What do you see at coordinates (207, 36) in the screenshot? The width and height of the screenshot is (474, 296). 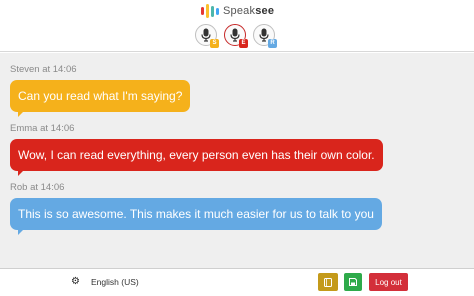 I see `participant-steven-button: S` at bounding box center [207, 36].